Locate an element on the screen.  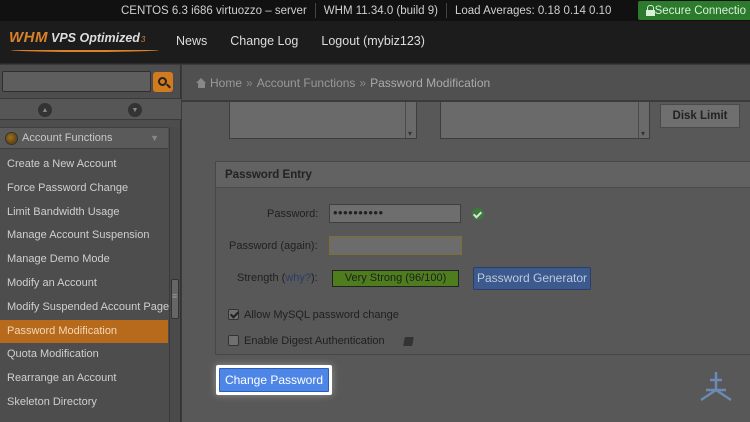
panel-title: Password Entry is located at coordinates (483, 175).